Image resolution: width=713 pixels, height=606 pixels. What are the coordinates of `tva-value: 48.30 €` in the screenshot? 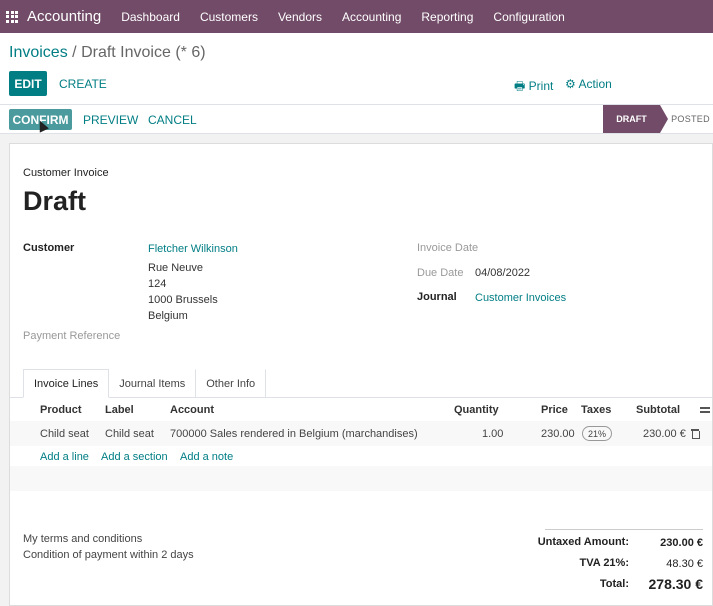 It's located at (684, 564).